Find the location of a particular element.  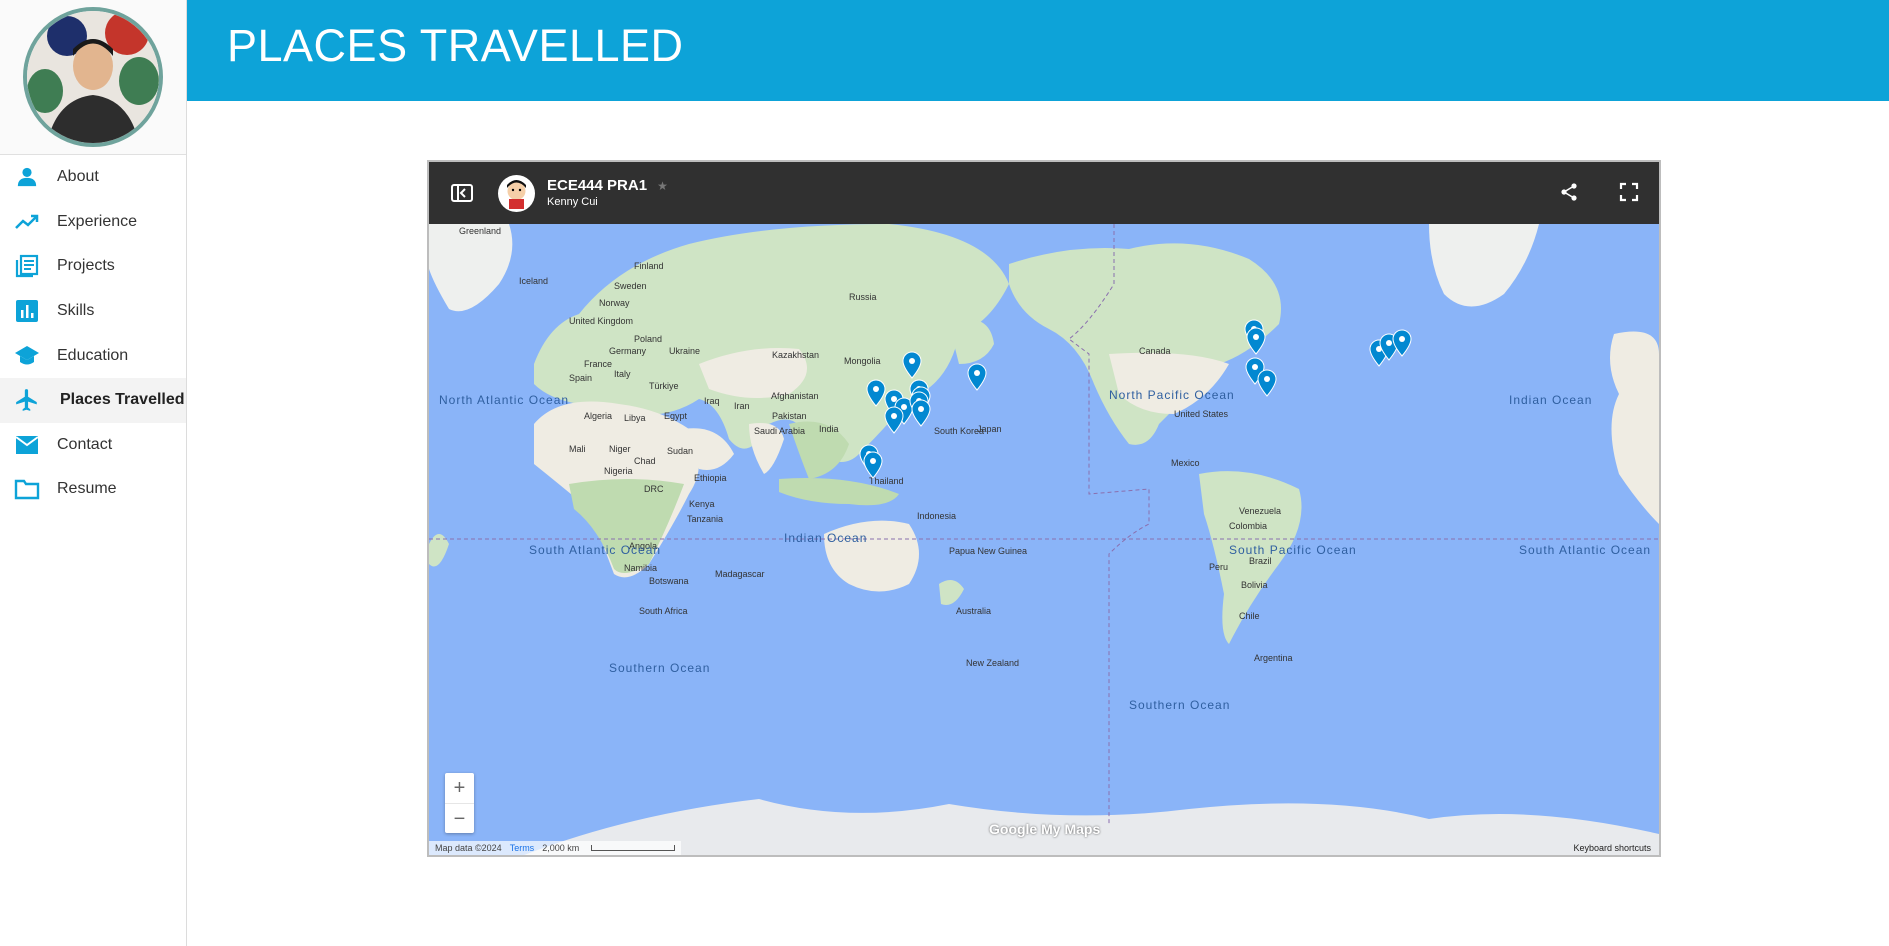

map-place-label: Türkiye is located at coordinates (664, 386).